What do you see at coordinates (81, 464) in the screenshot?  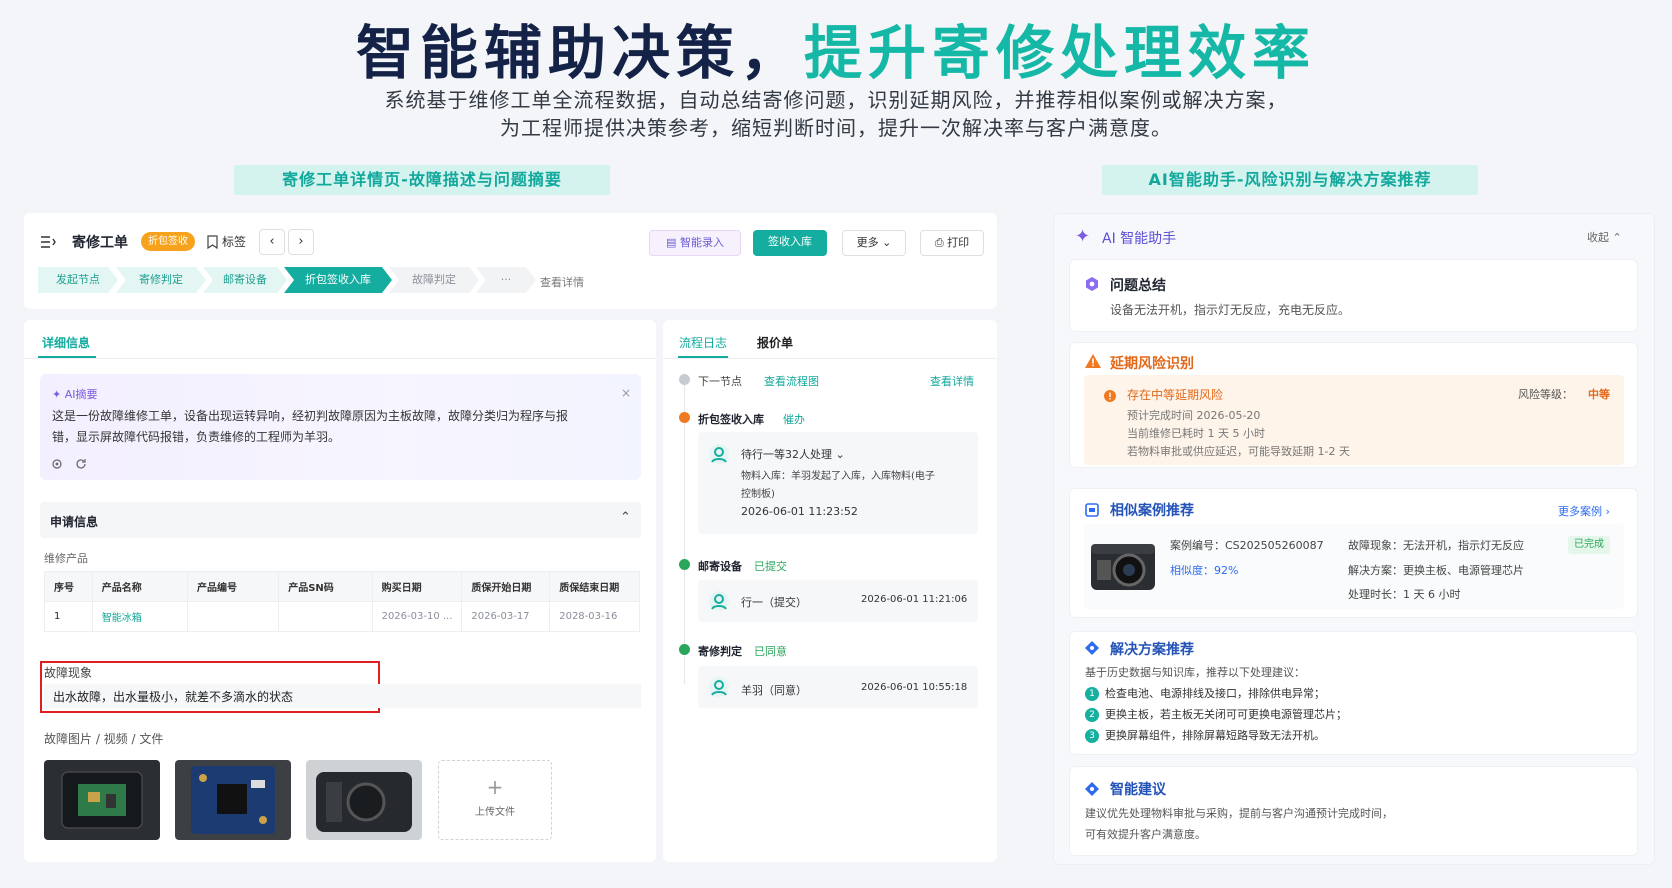 I see `refresh-icon` at bounding box center [81, 464].